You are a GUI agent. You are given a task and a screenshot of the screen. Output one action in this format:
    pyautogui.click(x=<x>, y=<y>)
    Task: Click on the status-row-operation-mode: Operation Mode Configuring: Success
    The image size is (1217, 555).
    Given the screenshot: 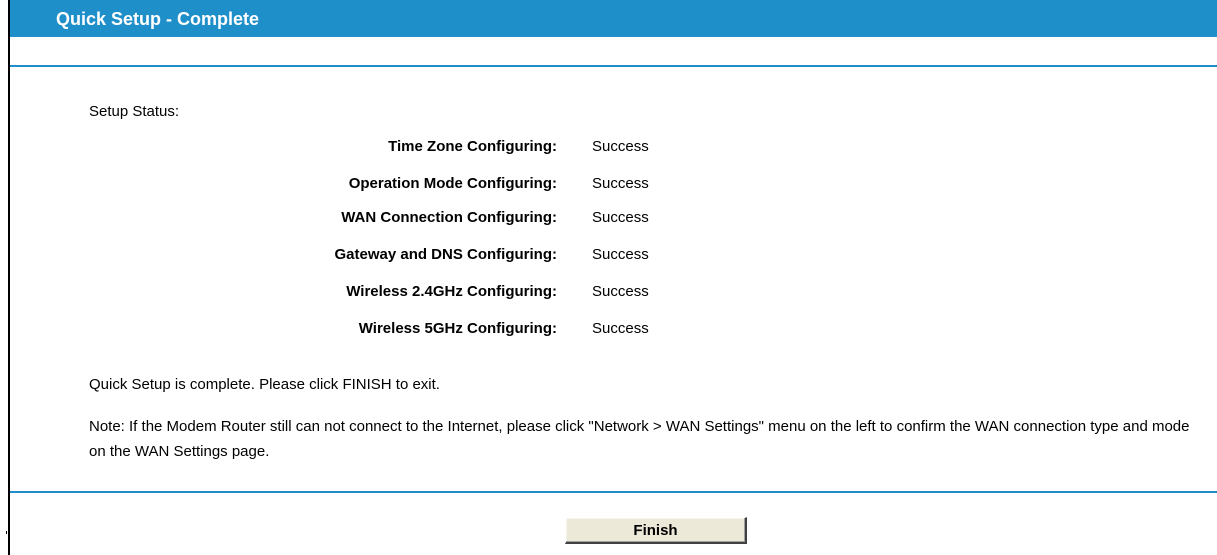 What is the action you would take?
    pyautogui.click(x=608, y=184)
    